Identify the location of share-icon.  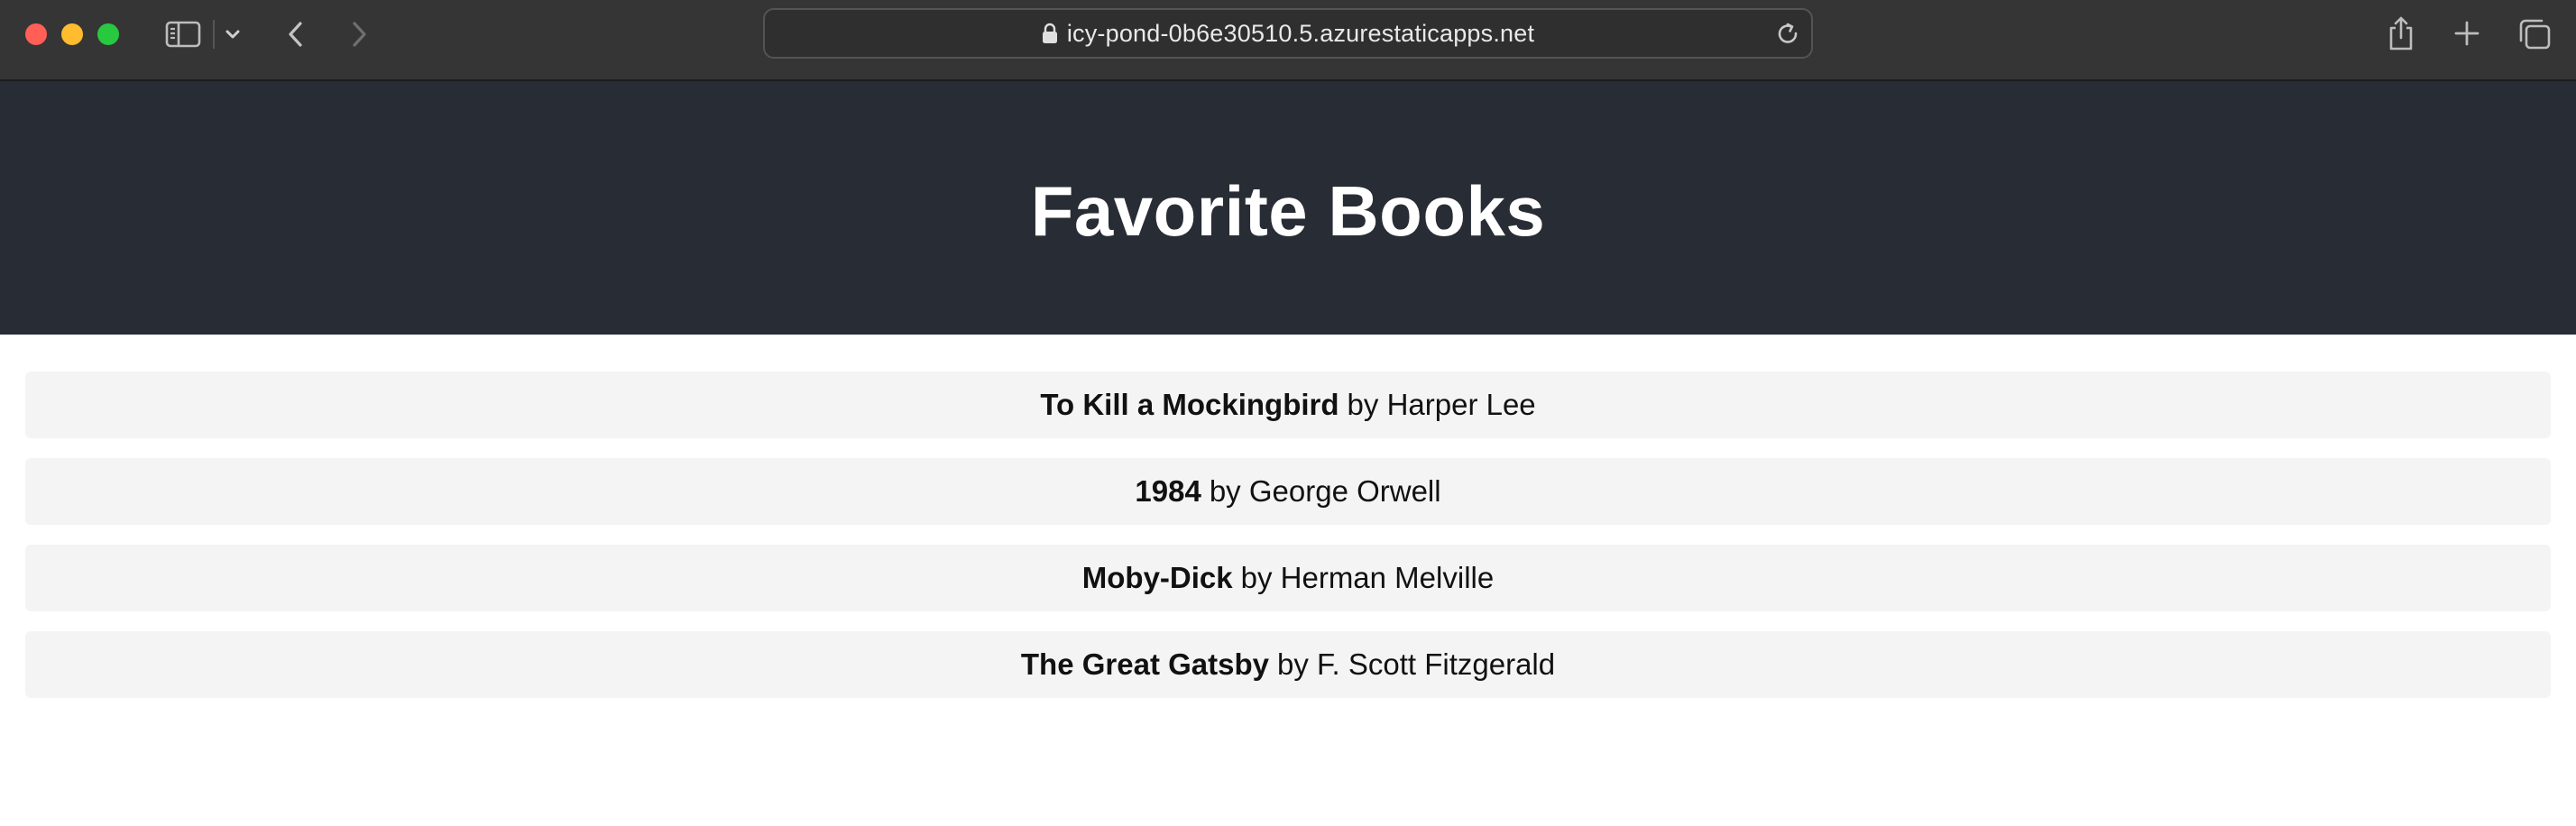
(2401, 33).